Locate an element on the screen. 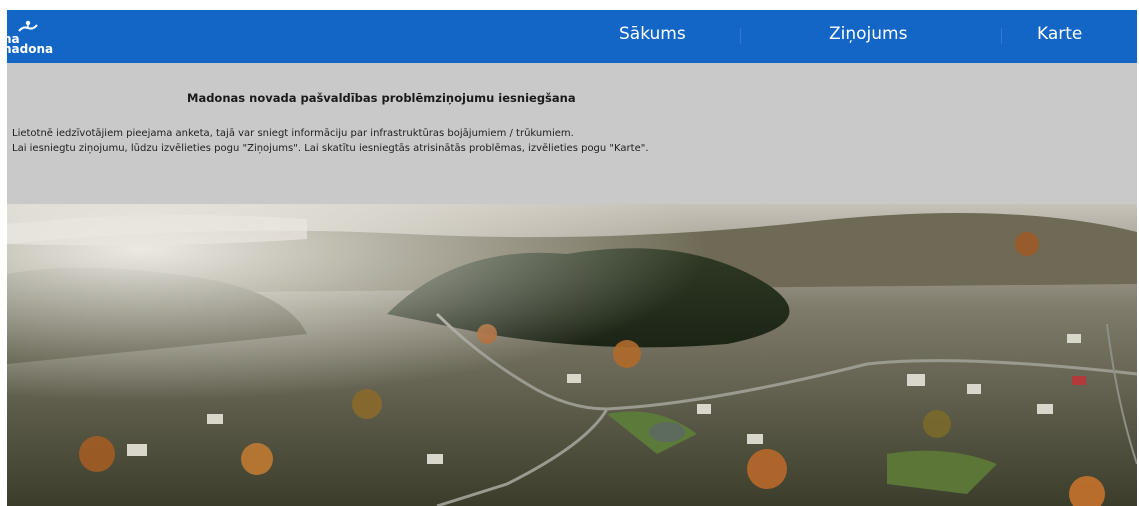 This screenshot has height=506, width=1139. madona-logo: na nadona is located at coordinates (40, 38).